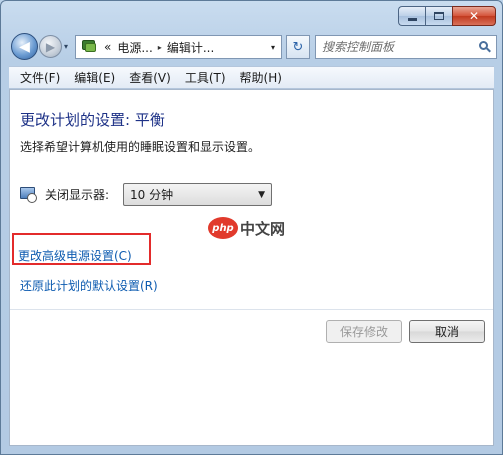 This screenshot has width=503, height=455. Describe the element at coordinates (40, 77) in the screenshot. I see `menu-file: 文件(F)` at that location.